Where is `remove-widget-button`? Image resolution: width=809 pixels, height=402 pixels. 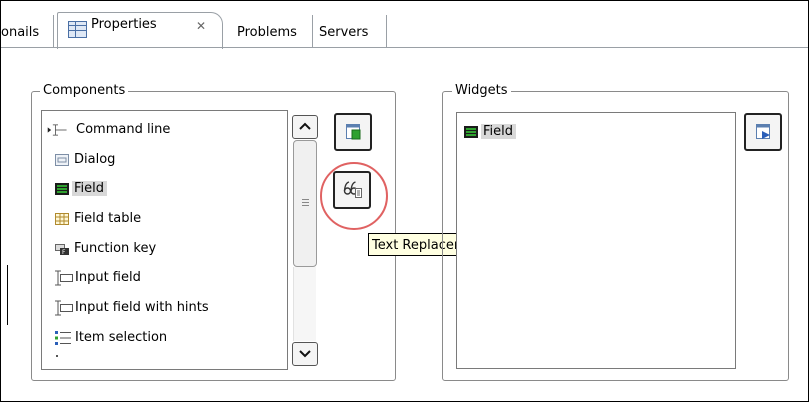
remove-widget-button is located at coordinates (763, 132).